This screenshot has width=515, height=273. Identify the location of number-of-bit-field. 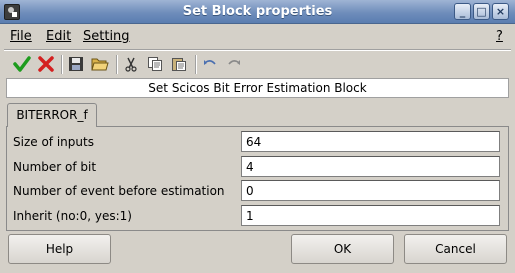
(370, 166).